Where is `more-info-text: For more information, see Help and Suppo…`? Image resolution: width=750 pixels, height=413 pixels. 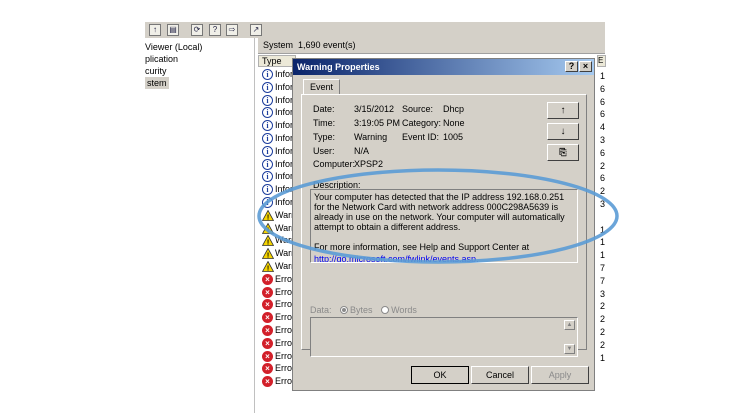 more-info-text: For more information, see Help and Suppo… is located at coordinates (422, 247).